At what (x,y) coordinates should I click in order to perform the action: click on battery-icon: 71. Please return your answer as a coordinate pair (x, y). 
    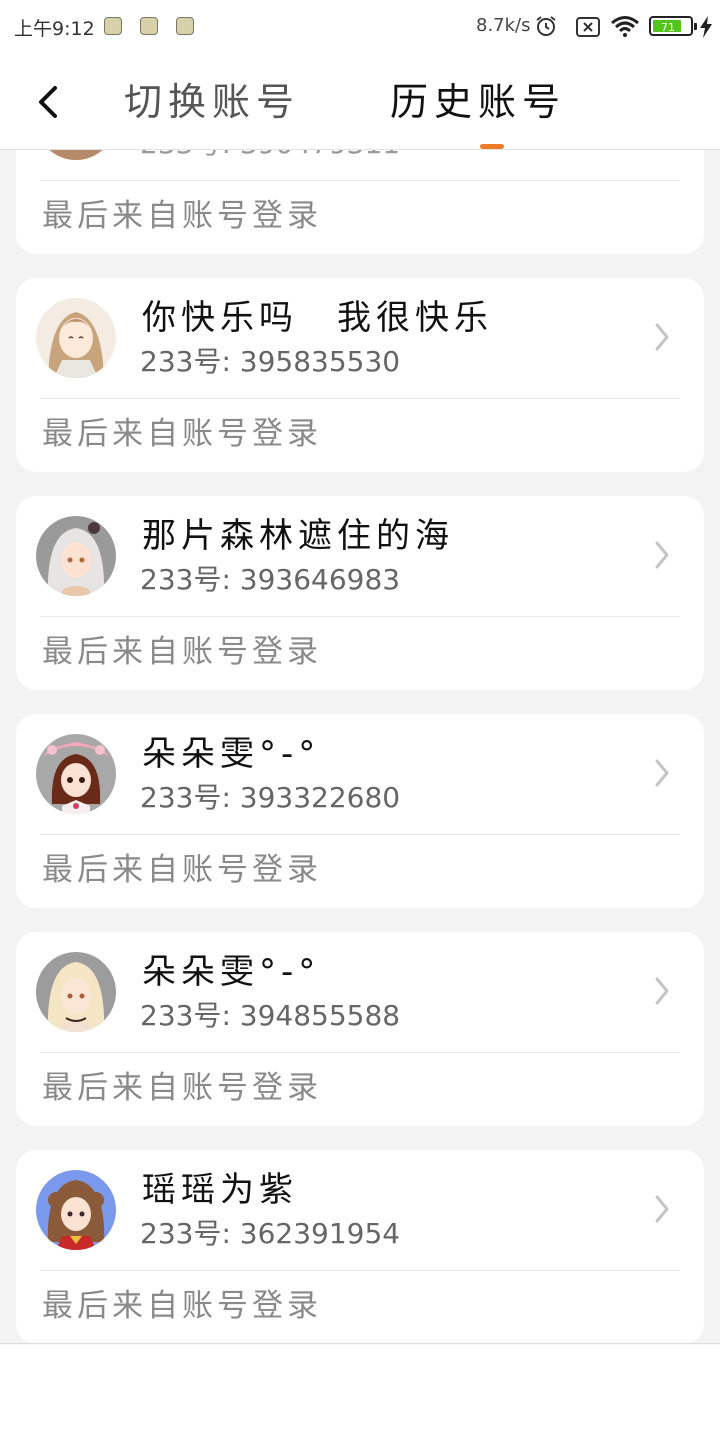
    Looking at the image, I should click on (673, 26).